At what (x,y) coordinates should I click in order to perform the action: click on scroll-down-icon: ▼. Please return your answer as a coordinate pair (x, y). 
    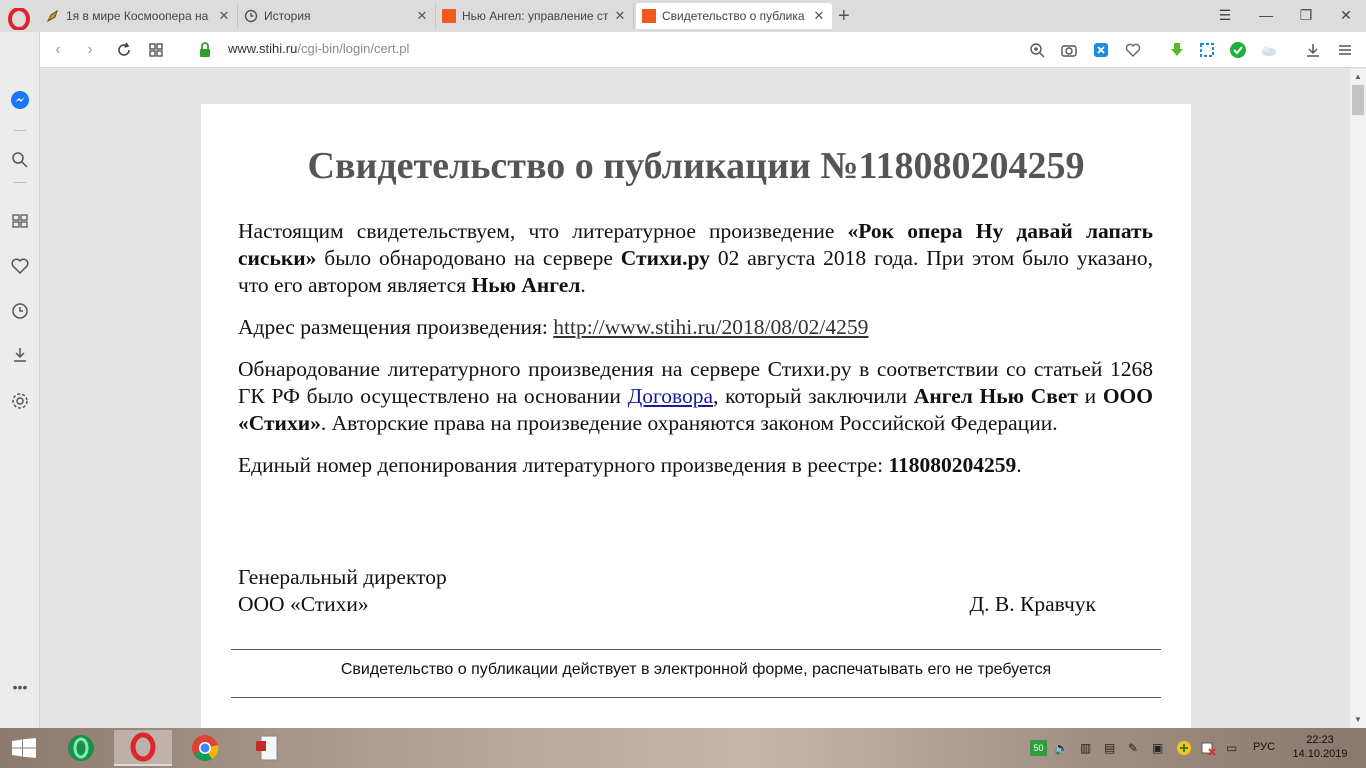
    Looking at the image, I should click on (1358, 720).